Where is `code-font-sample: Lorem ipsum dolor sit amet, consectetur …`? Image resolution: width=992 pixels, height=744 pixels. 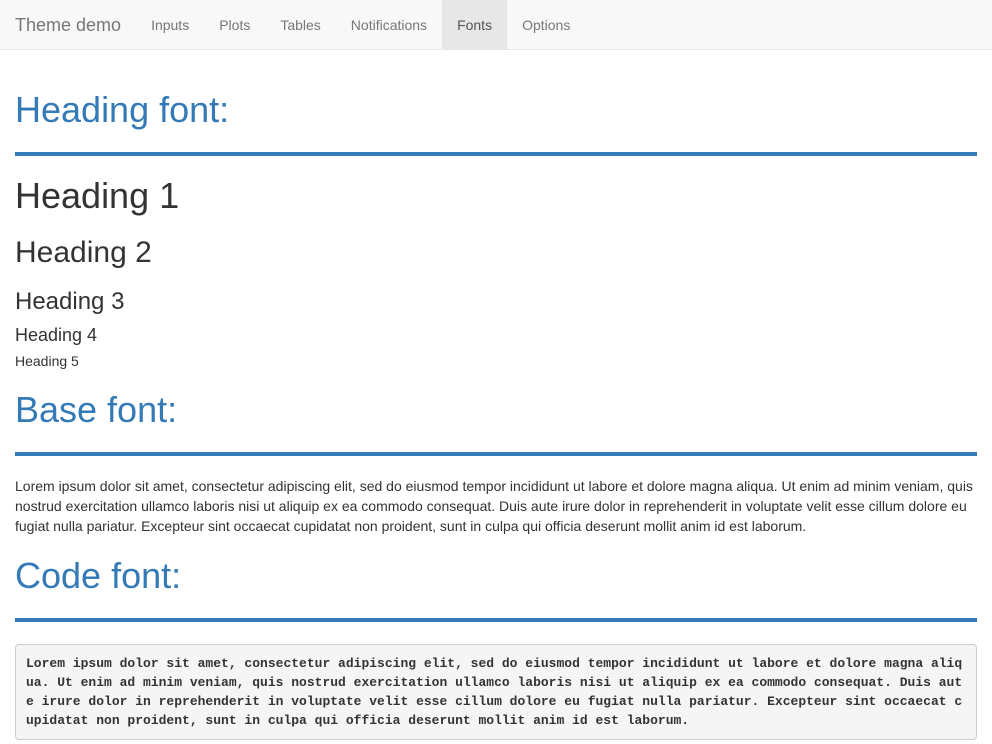
code-font-sample: Lorem ipsum dolor sit amet, consectetur … is located at coordinates (496, 692).